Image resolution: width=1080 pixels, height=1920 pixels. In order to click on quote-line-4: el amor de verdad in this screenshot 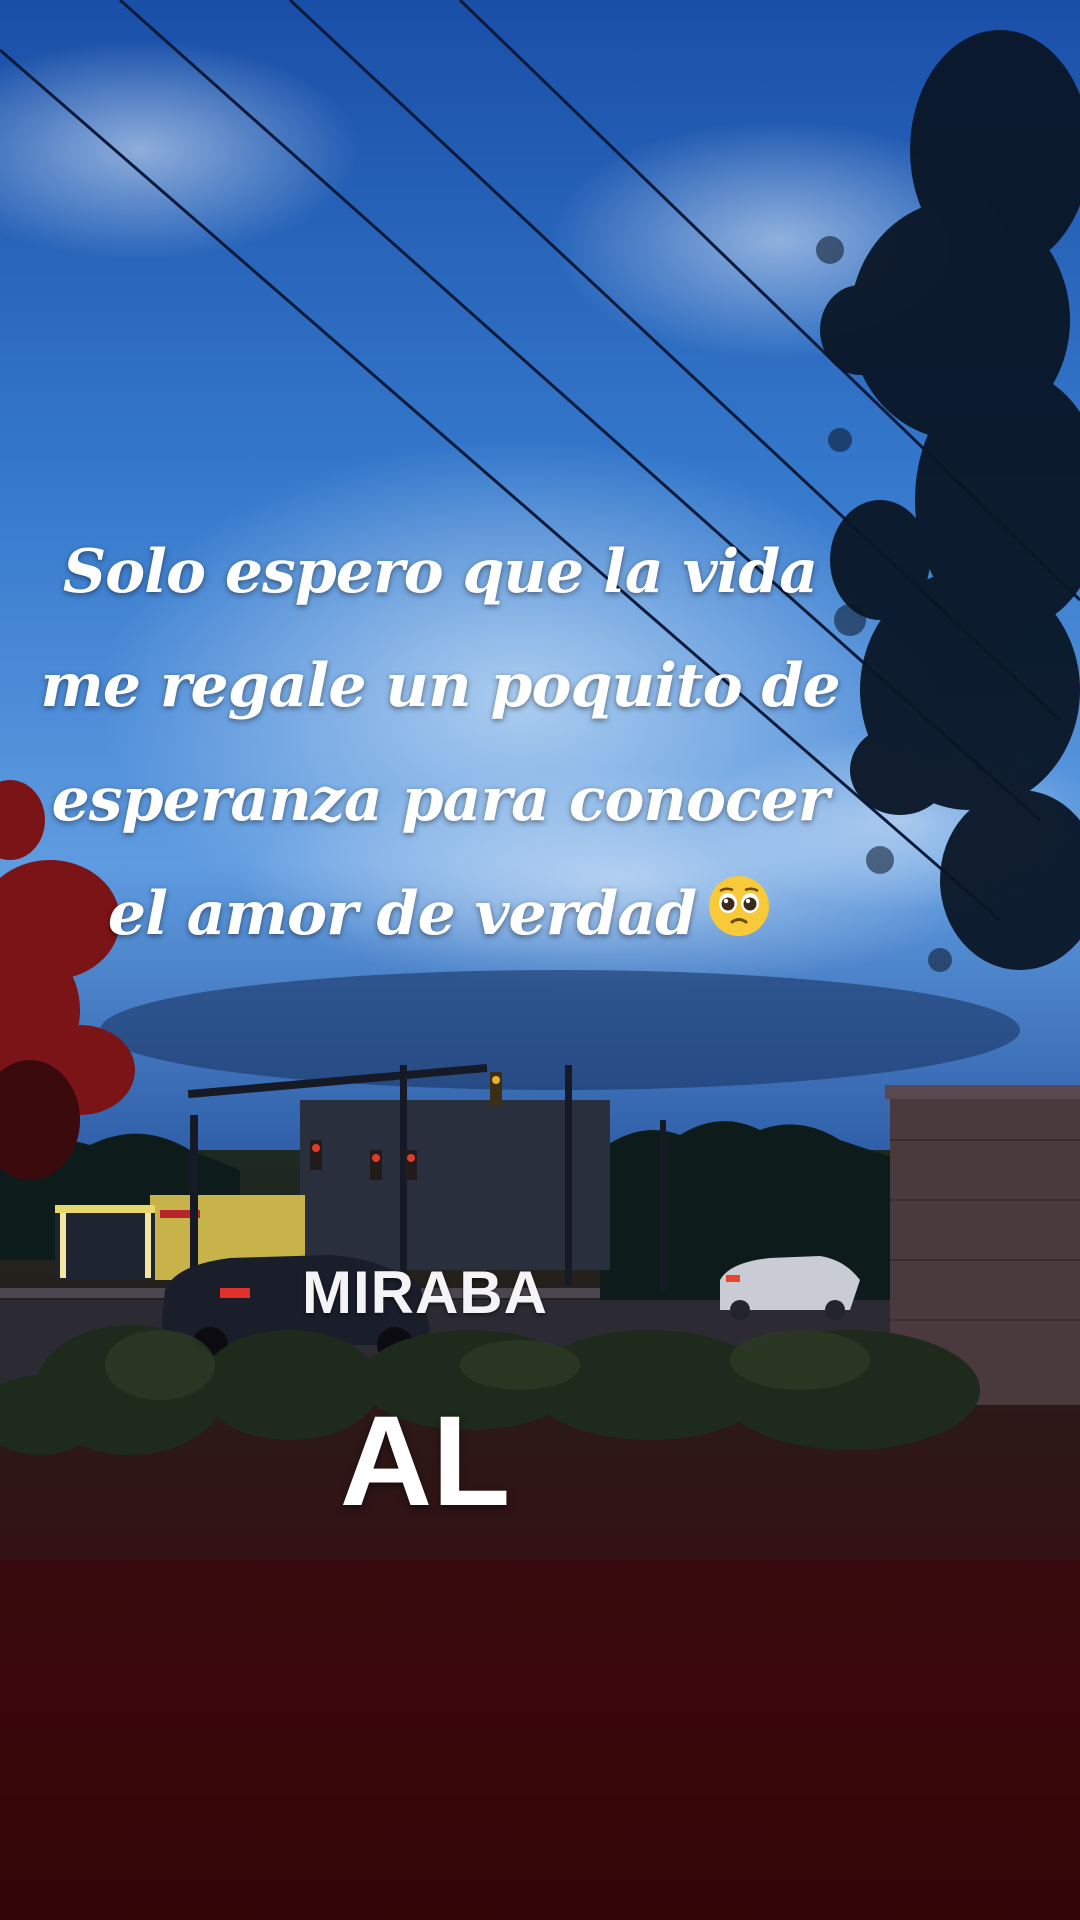, I will do `click(440, 916)`.